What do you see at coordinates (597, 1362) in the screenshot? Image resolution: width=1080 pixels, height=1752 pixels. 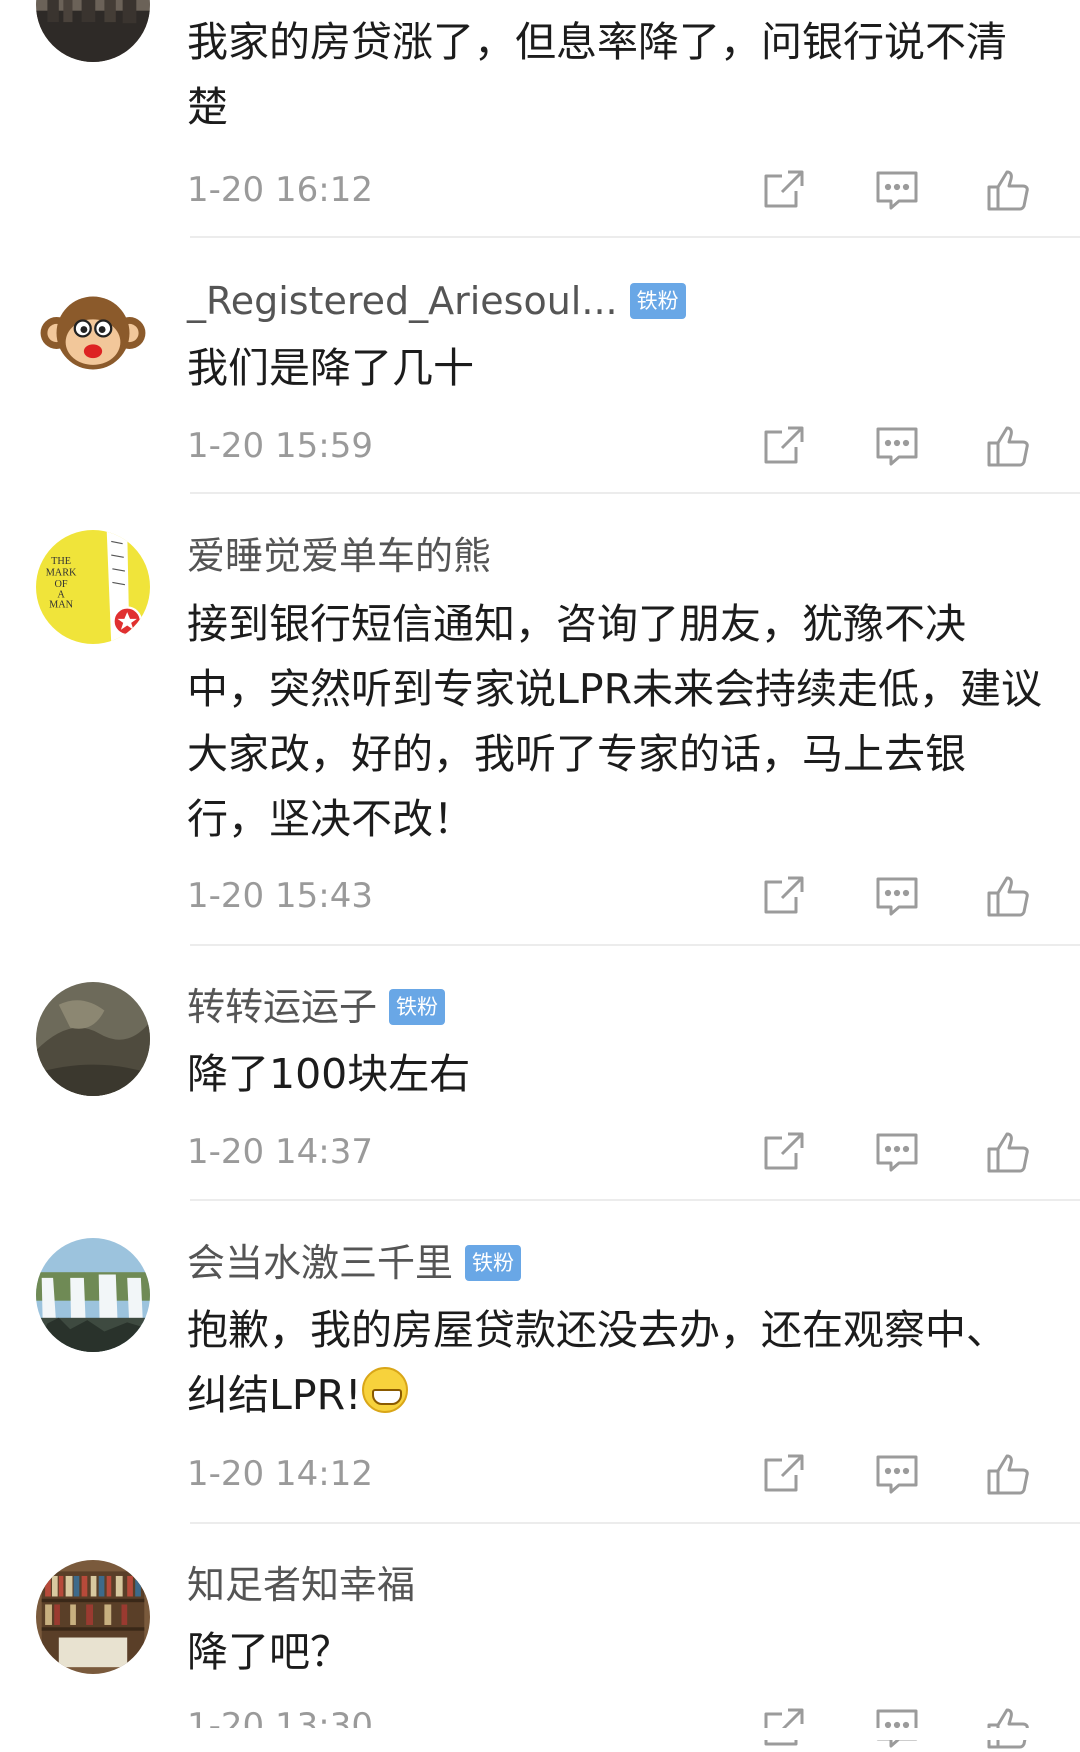 I see `comment-text-body: 抱歉，我的房屋贷款还没去办，还在观察中、纠结LPR!` at bounding box center [597, 1362].